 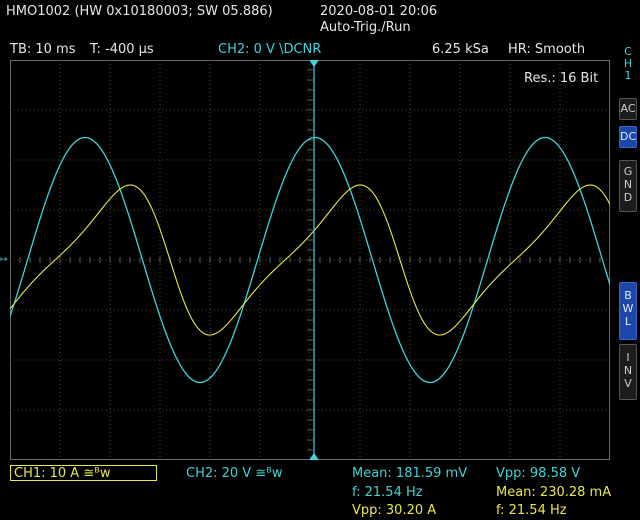 What do you see at coordinates (554, 492) in the screenshot?
I see `ch1-mean: Mean: 230.28 mA` at bounding box center [554, 492].